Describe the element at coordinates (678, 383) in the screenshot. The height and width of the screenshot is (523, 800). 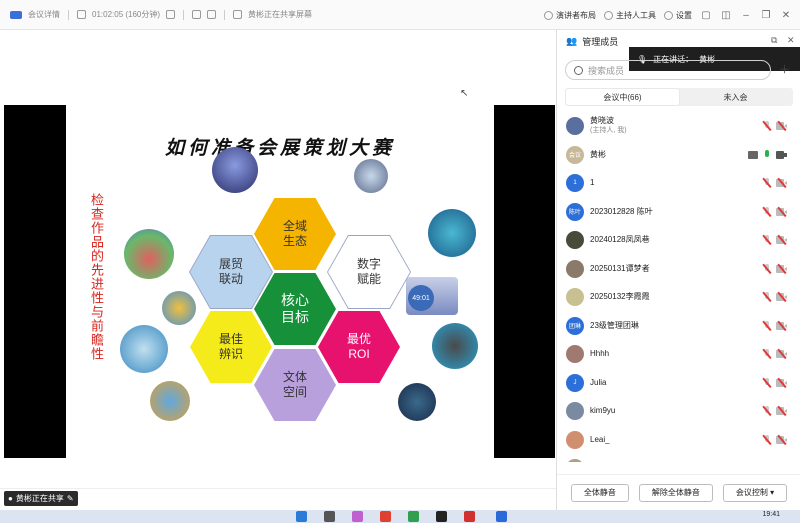
I see `member-row: J Julia` at that location.